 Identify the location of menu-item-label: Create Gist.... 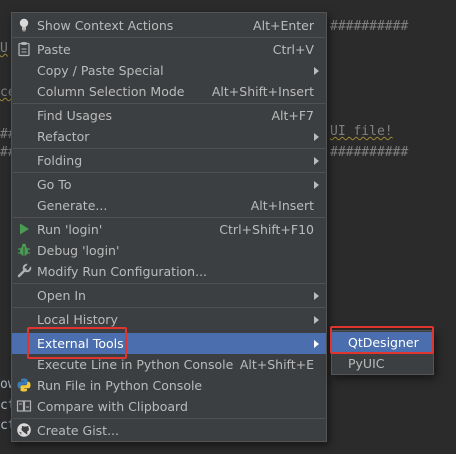
(78, 430).